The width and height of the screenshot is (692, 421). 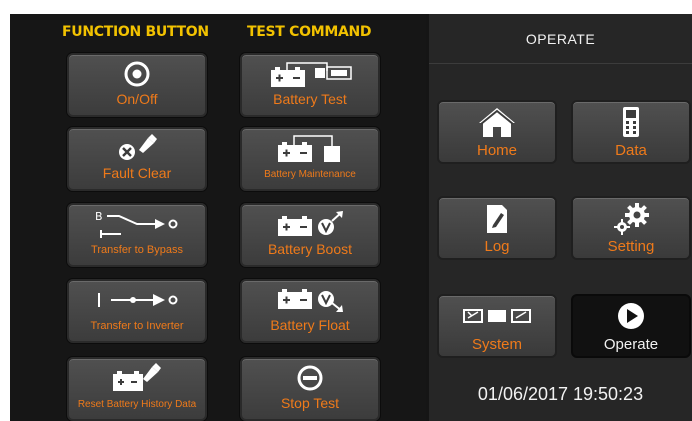 I want to click on function-button-header: FUNCTION BUTTON, so click(x=135, y=32).